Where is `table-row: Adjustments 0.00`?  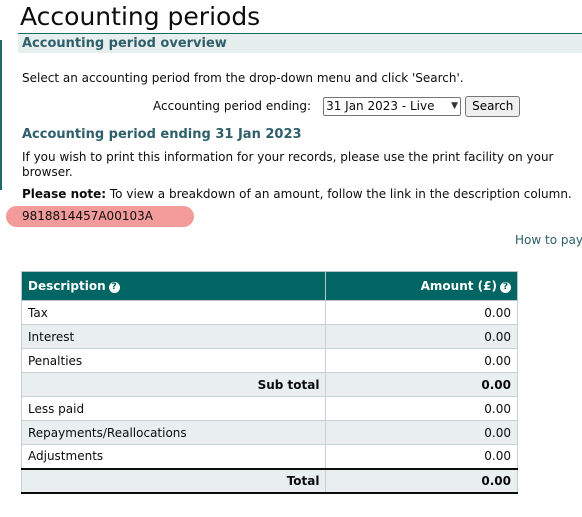 table-row: Adjustments 0.00 is located at coordinates (269, 456).